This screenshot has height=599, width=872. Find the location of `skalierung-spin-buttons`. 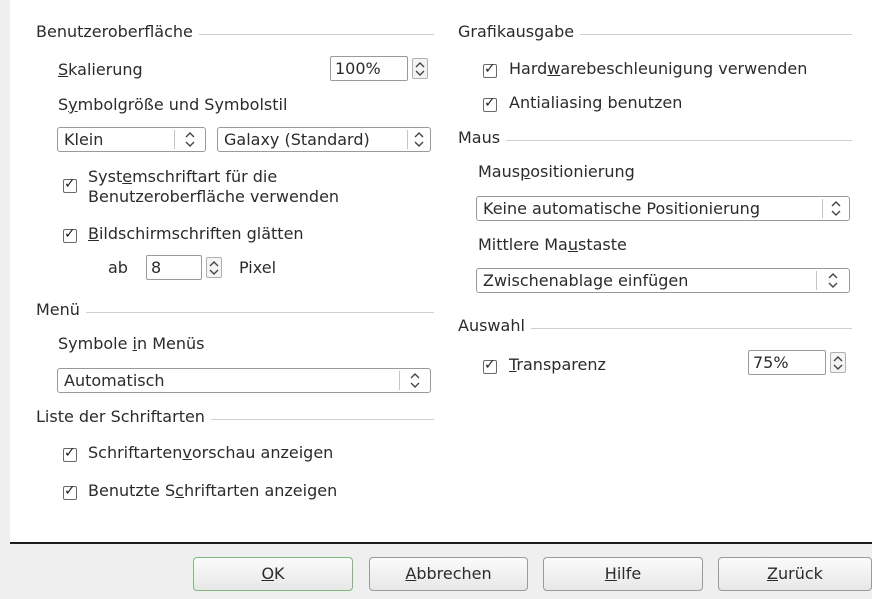

skalierung-spin-buttons is located at coordinates (420, 68).